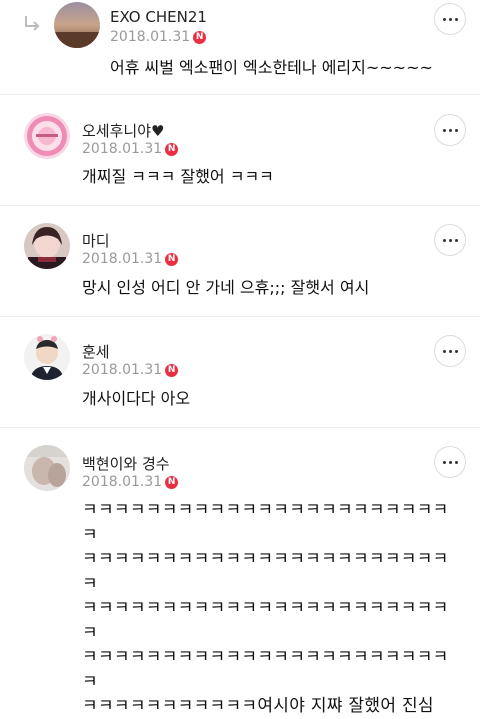  What do you see at coordinates (178, 176) in the screenshot?
I see `comment-text: 개찌질 ㅋㅋㅋ 잘했어 ㅋㅋㅋ` at bounding box center [178, 176].